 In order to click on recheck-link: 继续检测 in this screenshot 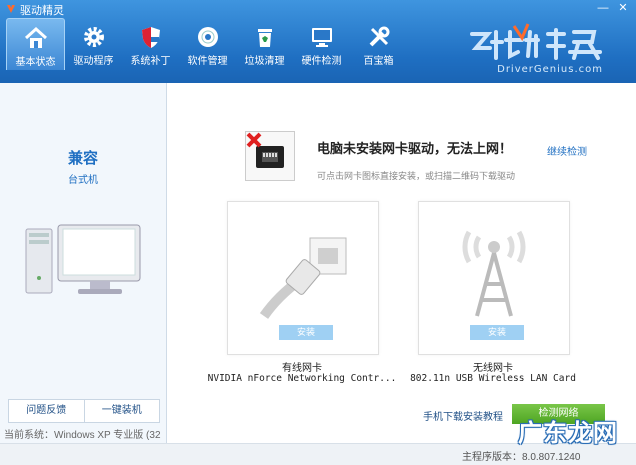, I will do `click(567, 150)`.